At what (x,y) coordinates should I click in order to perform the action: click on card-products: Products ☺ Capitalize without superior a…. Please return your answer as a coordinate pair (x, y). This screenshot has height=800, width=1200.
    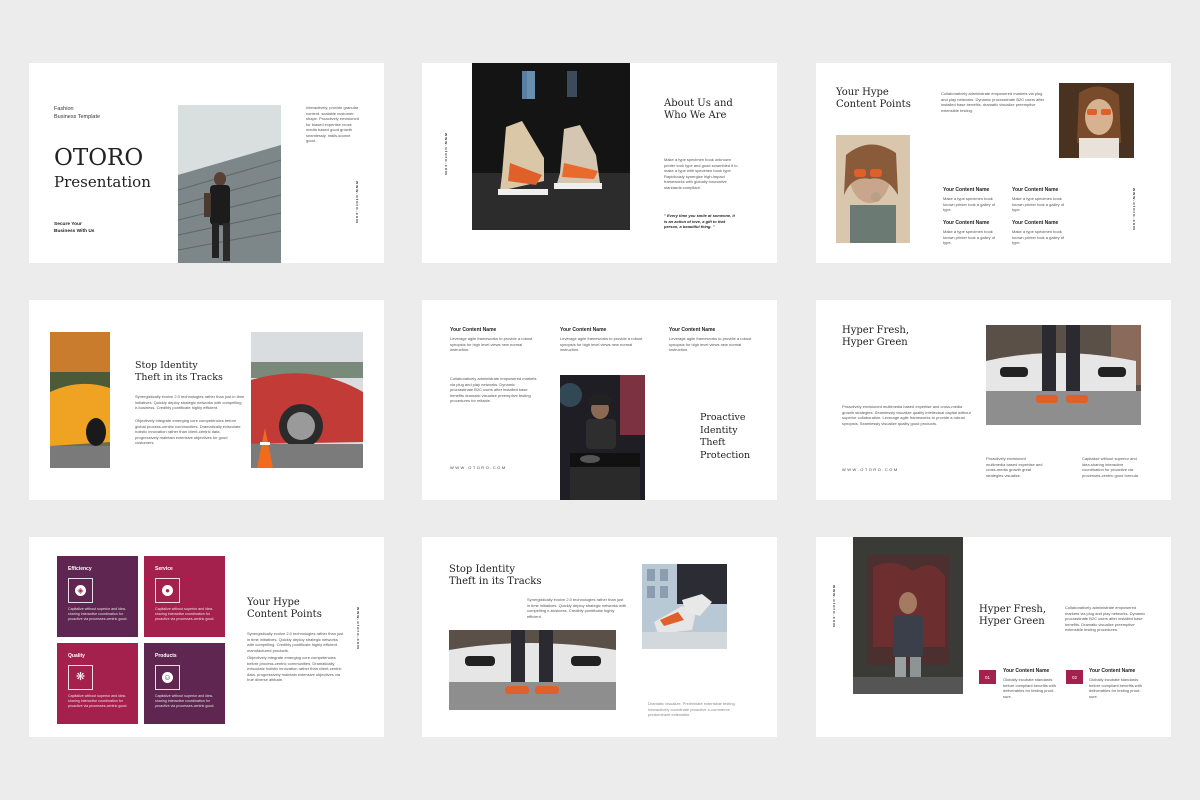
    Looking at the image, I should click on (184, 683).